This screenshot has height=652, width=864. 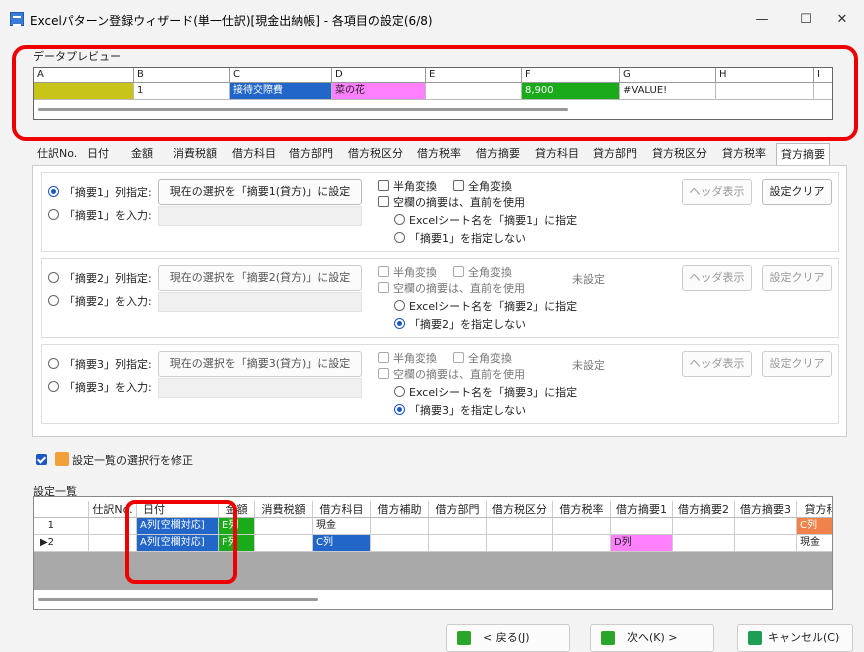 What do you see at coordinates (399, 391) in the screenshot?
I see `memo3-sheetname-radio` at bounding box center [399, 391].